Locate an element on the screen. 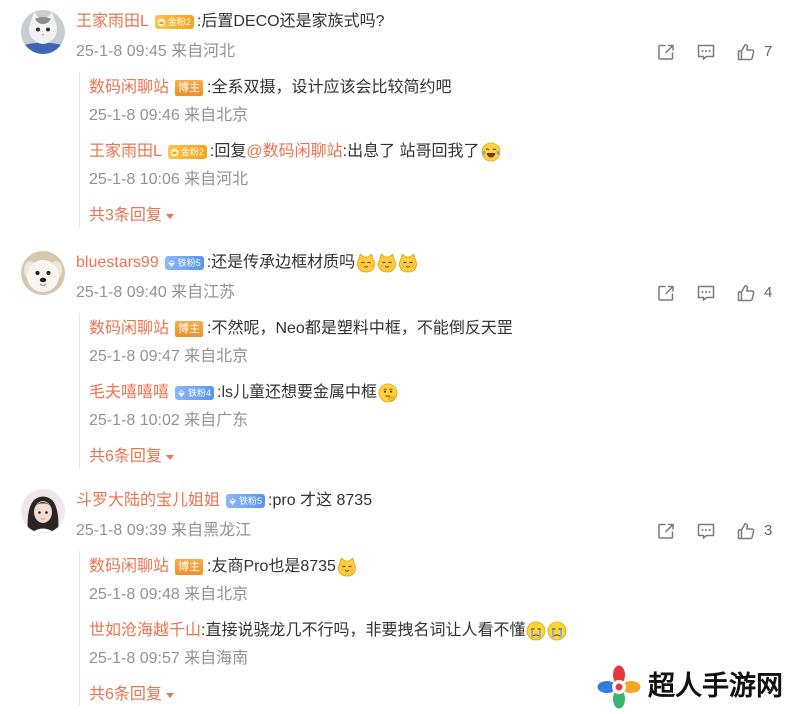  fan-badge-label: 金粉2 is located at coordinates (179, 22).